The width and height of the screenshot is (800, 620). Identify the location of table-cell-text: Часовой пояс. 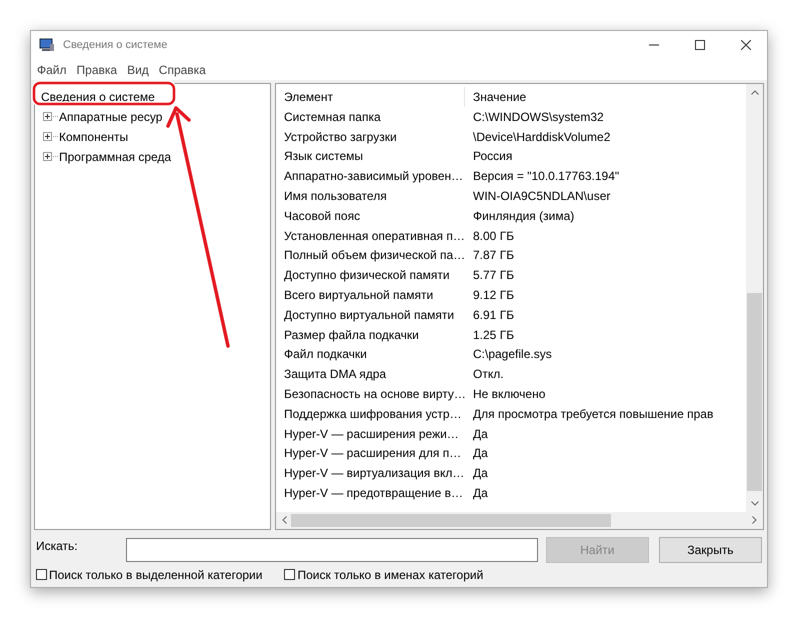
(322, 215).